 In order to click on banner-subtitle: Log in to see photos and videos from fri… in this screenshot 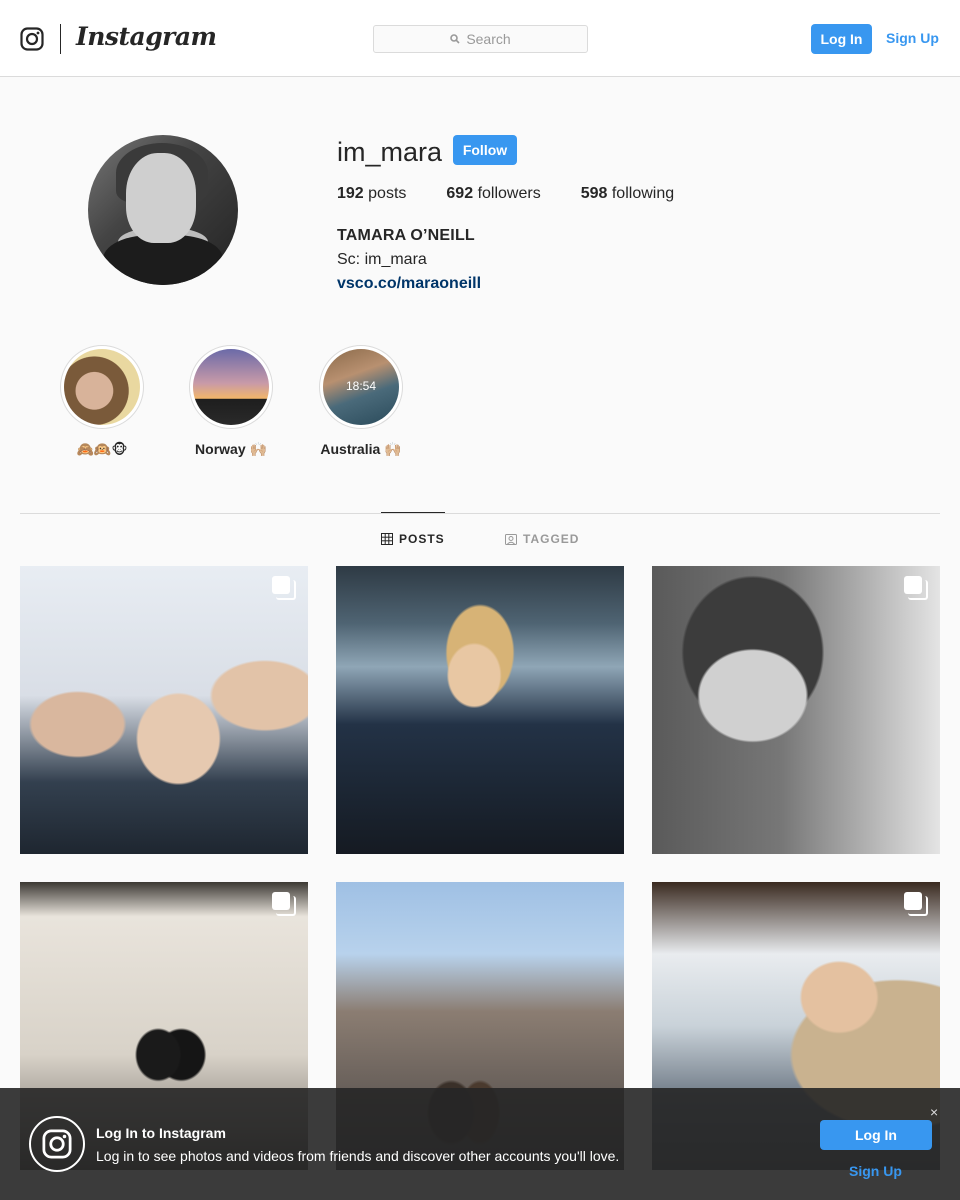, I will do `click(358, 1156)`.